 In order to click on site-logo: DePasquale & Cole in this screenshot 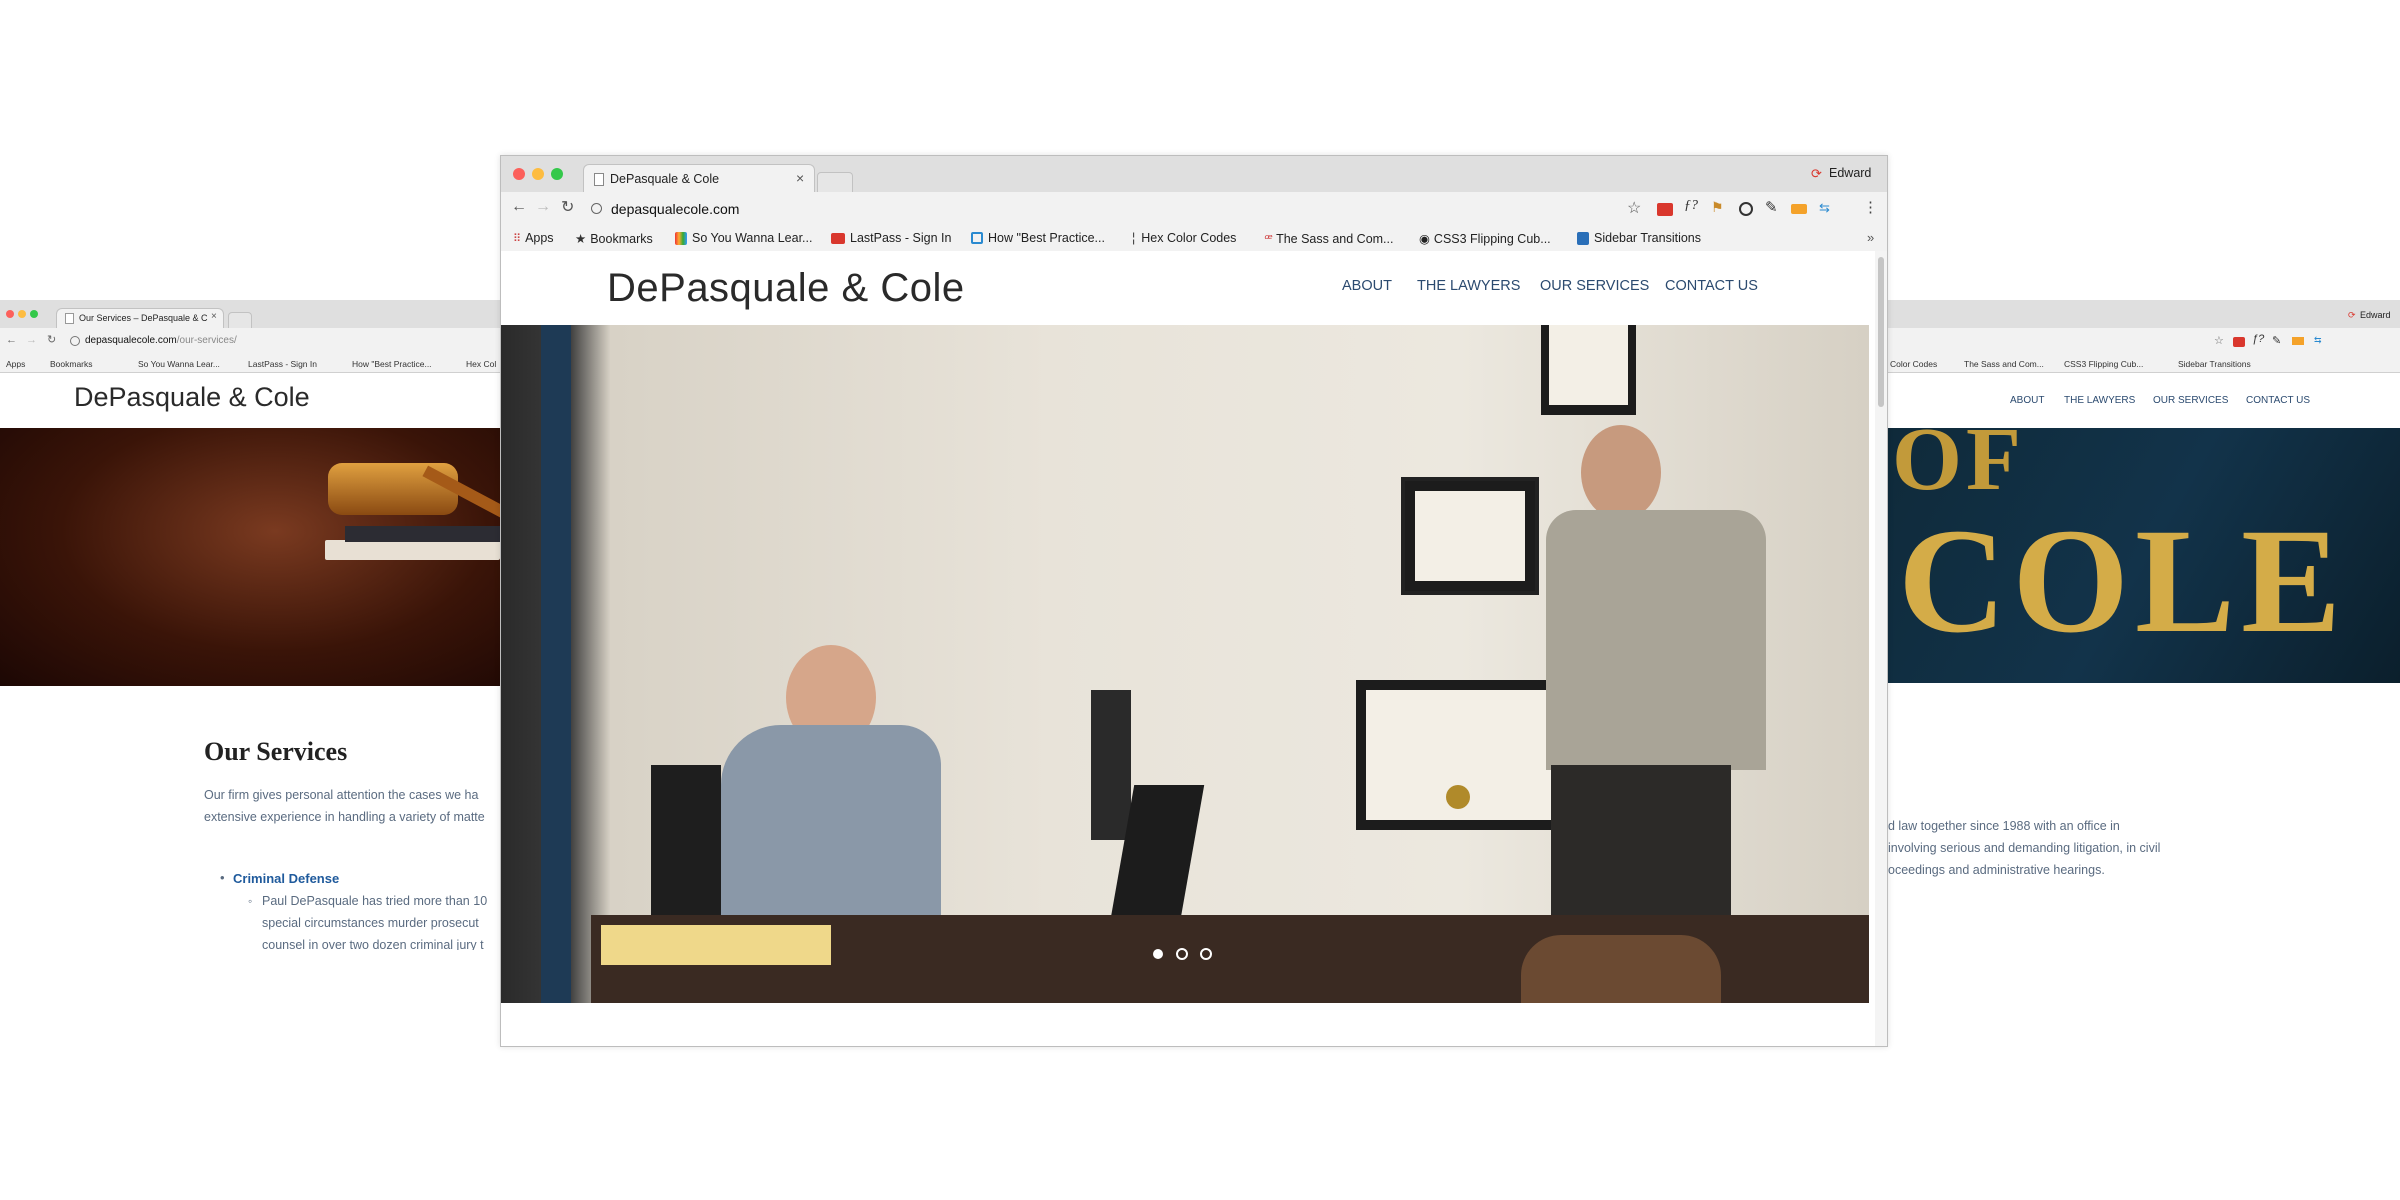, I will do `click(786, 288)`.